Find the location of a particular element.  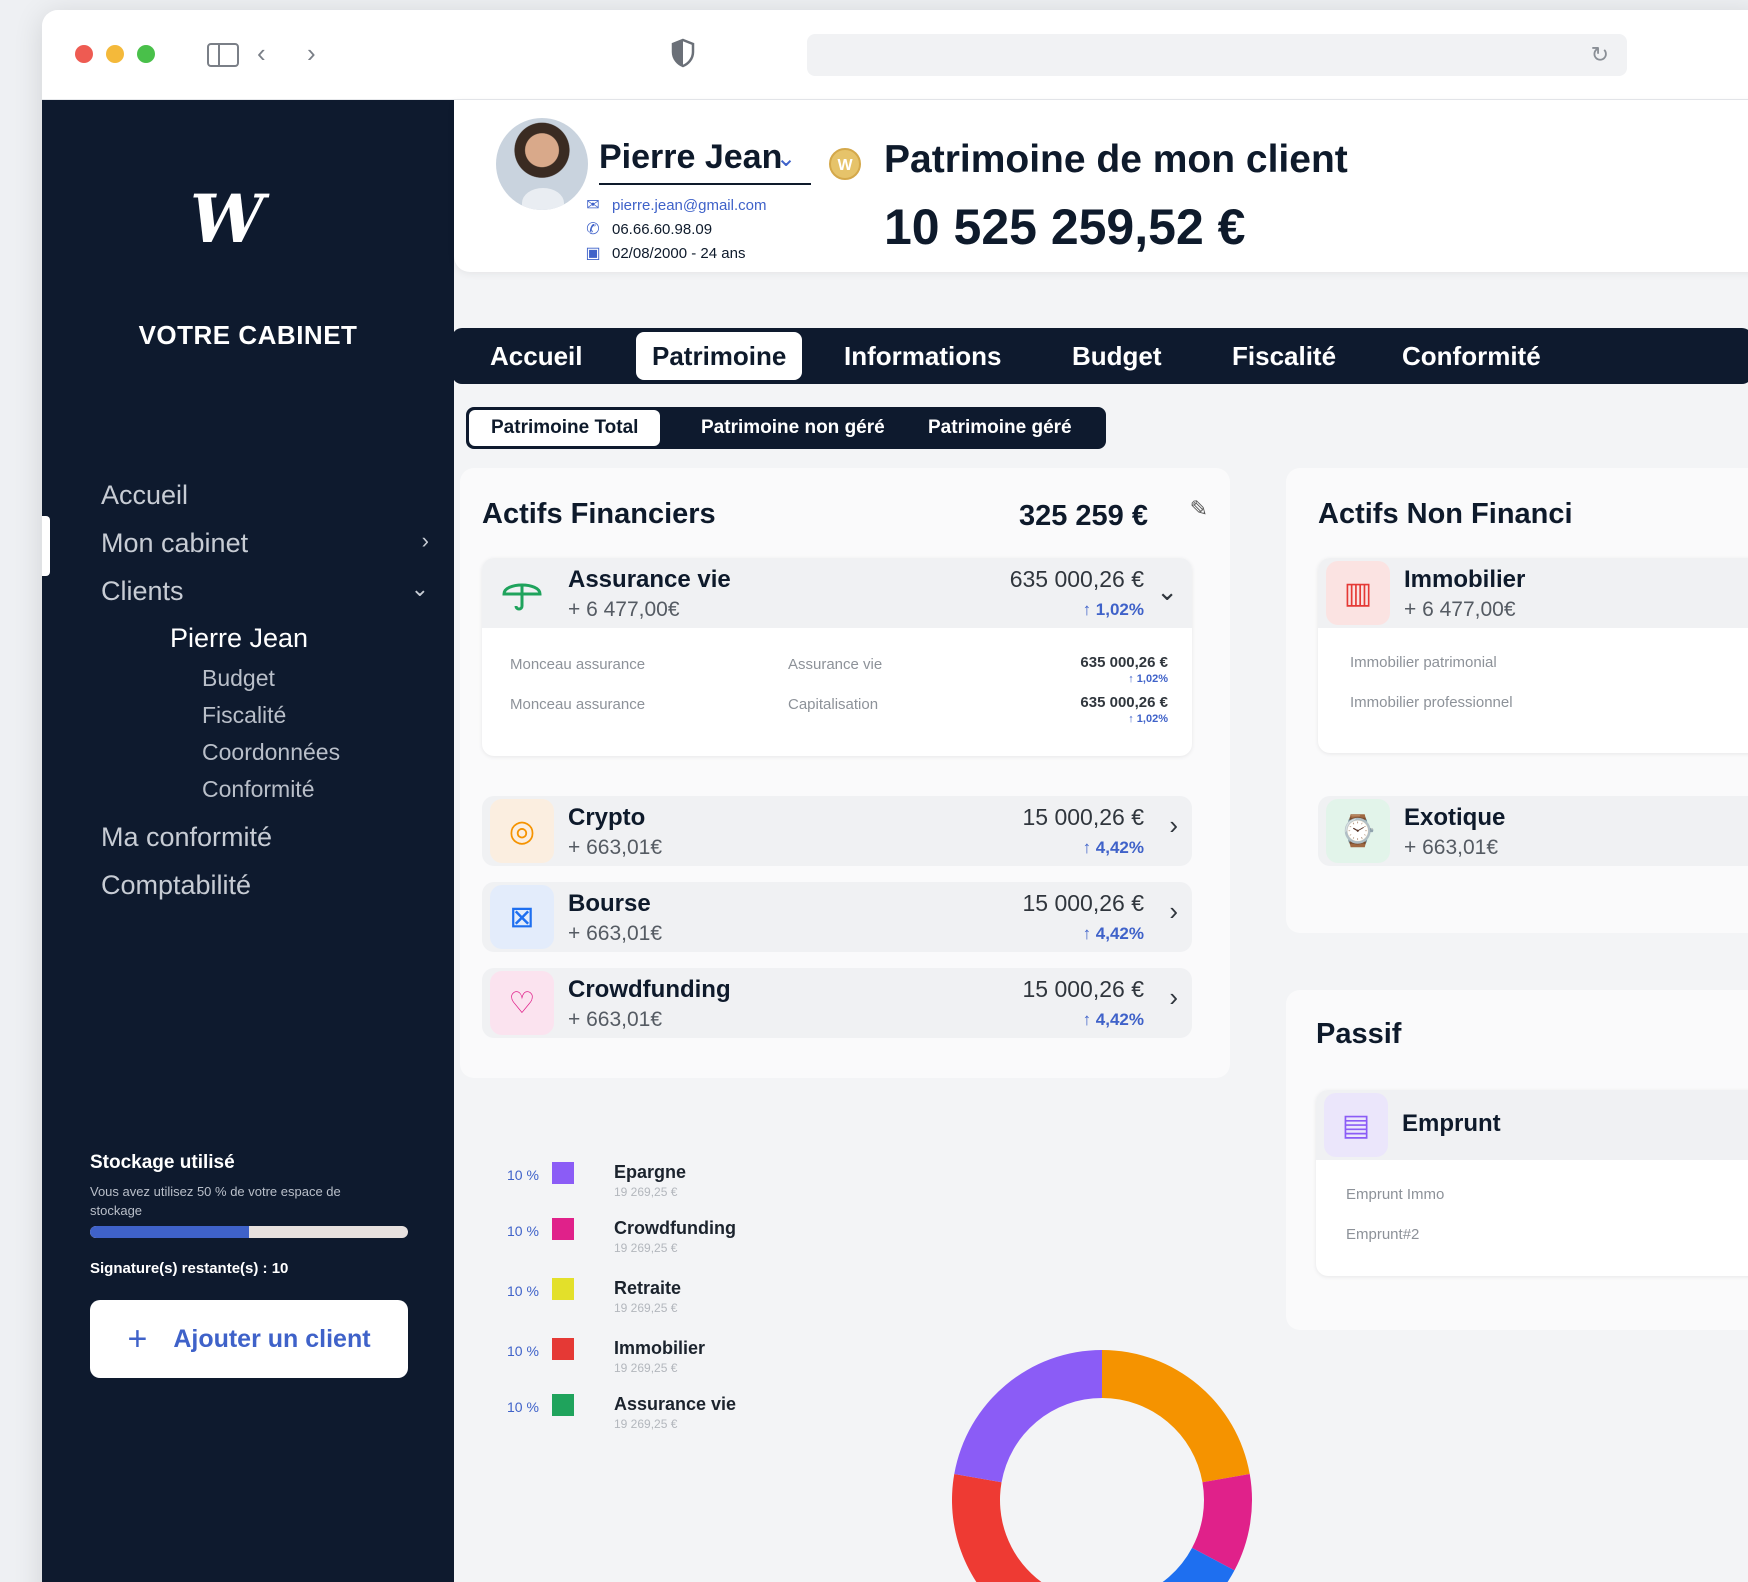

legend-item-retraite: 10 % Retraite 19 269,25 € is located at coordinates (594, 1296).